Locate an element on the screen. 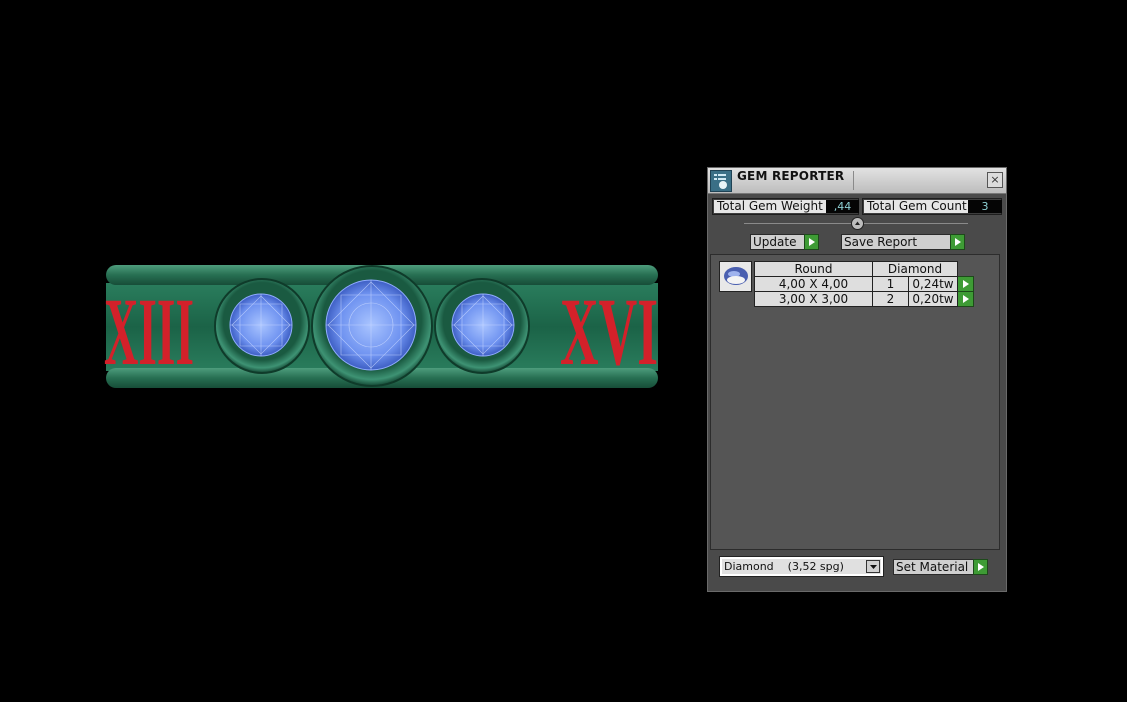  col-header-material: Diamond is located at coordinates (915, 269).